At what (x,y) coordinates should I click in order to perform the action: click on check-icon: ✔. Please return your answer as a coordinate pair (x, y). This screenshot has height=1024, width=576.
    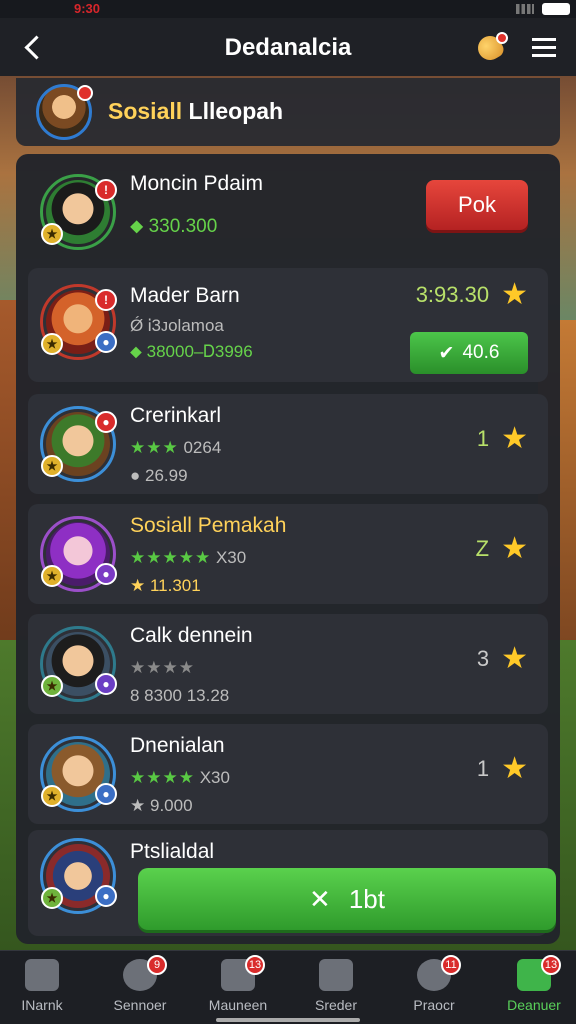
    Looking at the image, I should click on (446, 353).